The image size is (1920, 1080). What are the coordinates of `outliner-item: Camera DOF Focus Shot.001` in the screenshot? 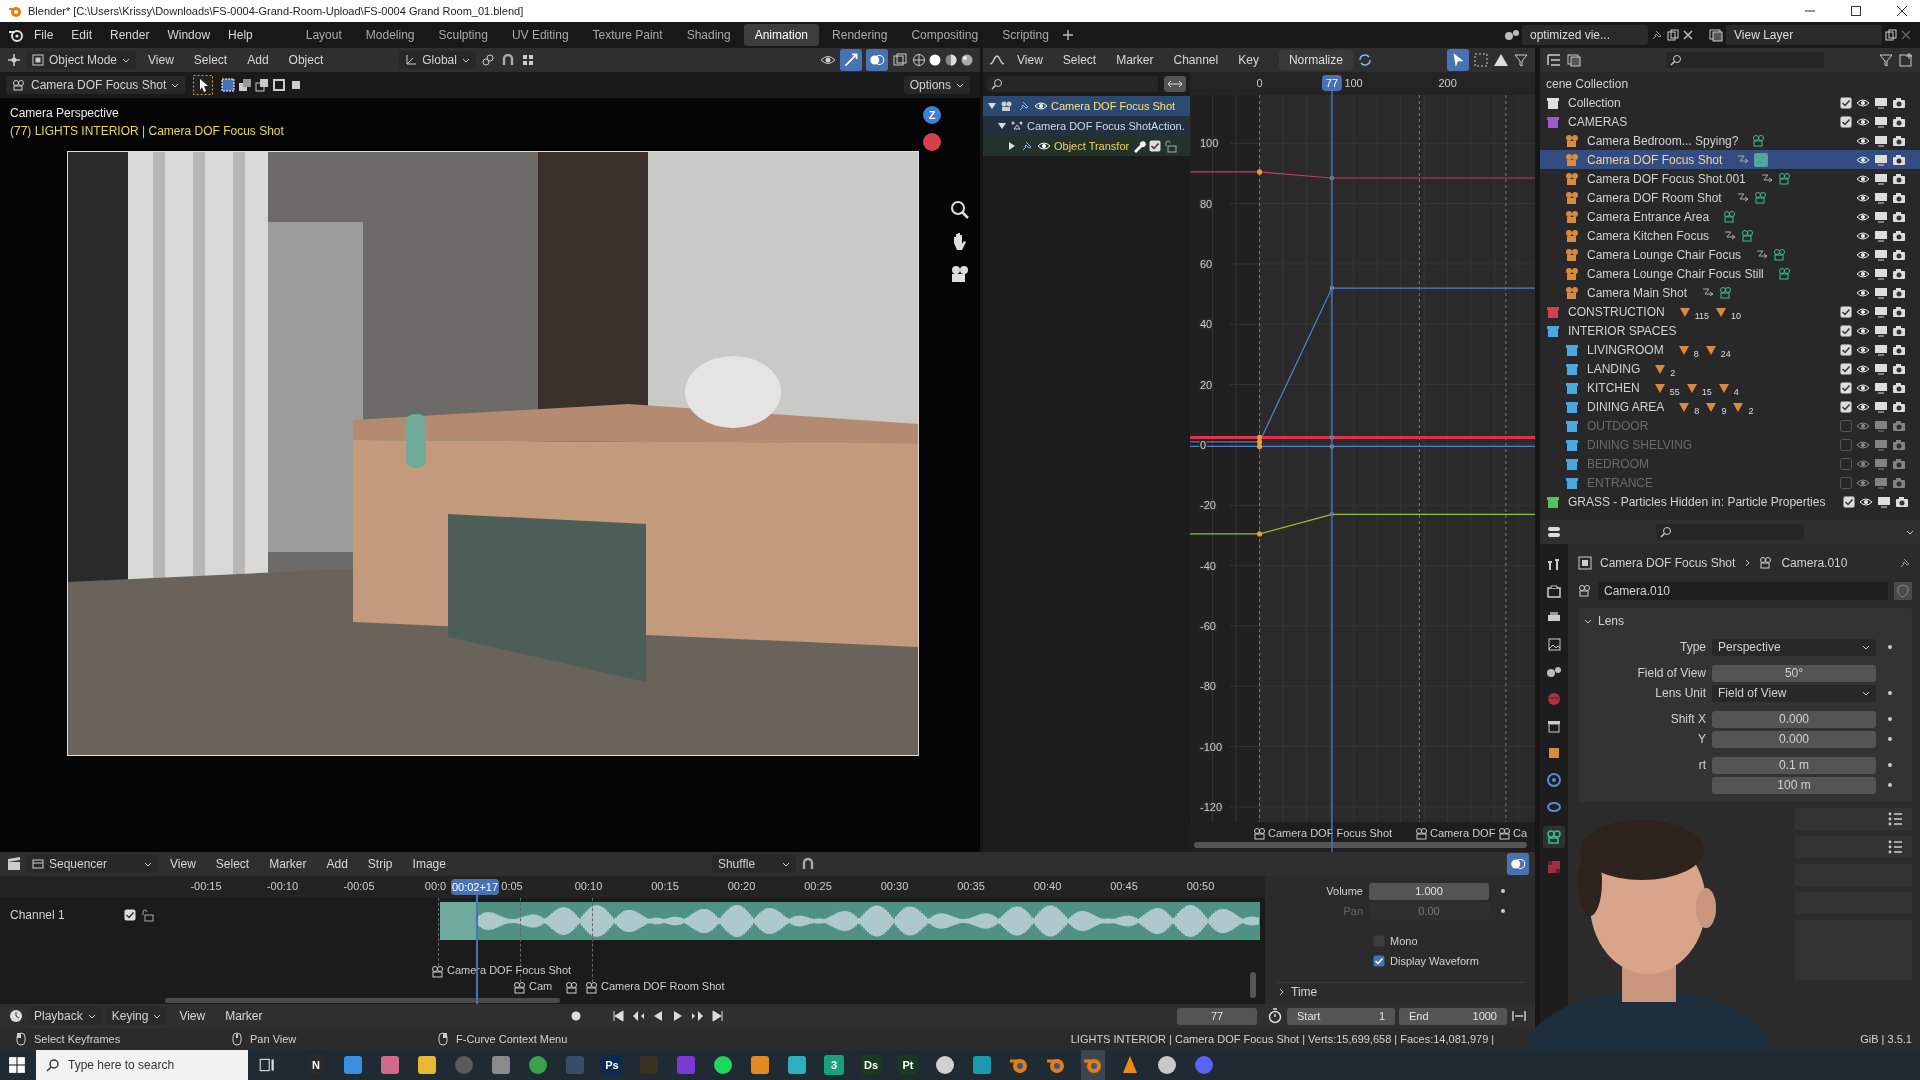 It's located at (1730, 178).